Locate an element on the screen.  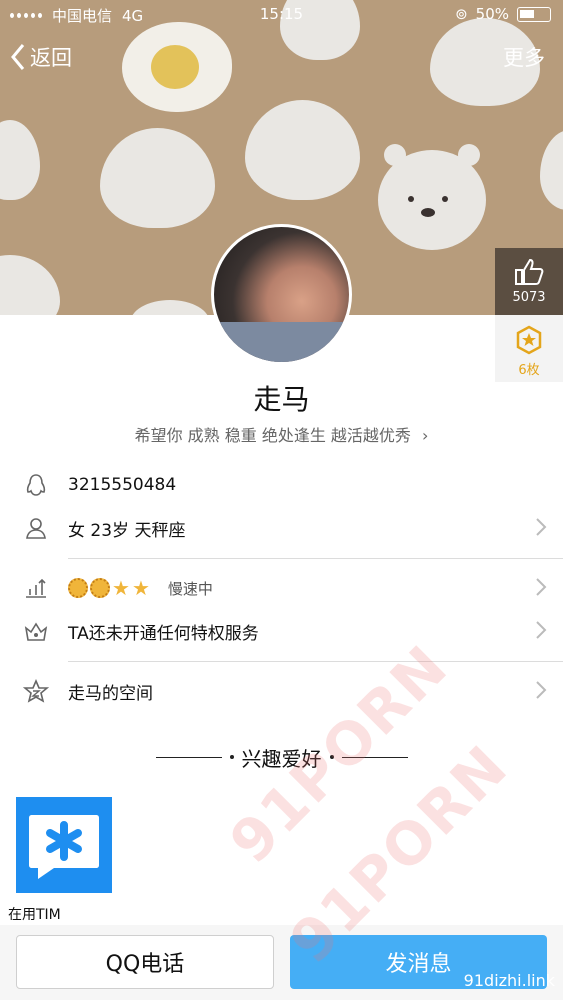
qq-call-button: QQ电话 is located at coordinates (145, 962).